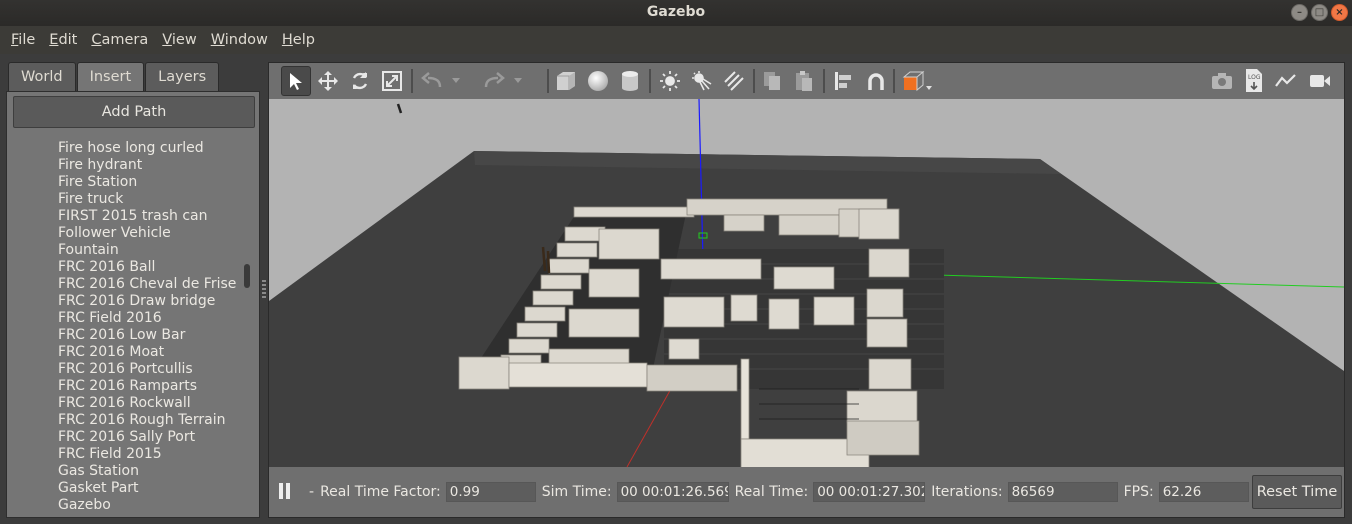 This screenshot has width=1352, height=524. I want to click on model-list-item: FRC 2016 Draw bridge, so click(147, 301).